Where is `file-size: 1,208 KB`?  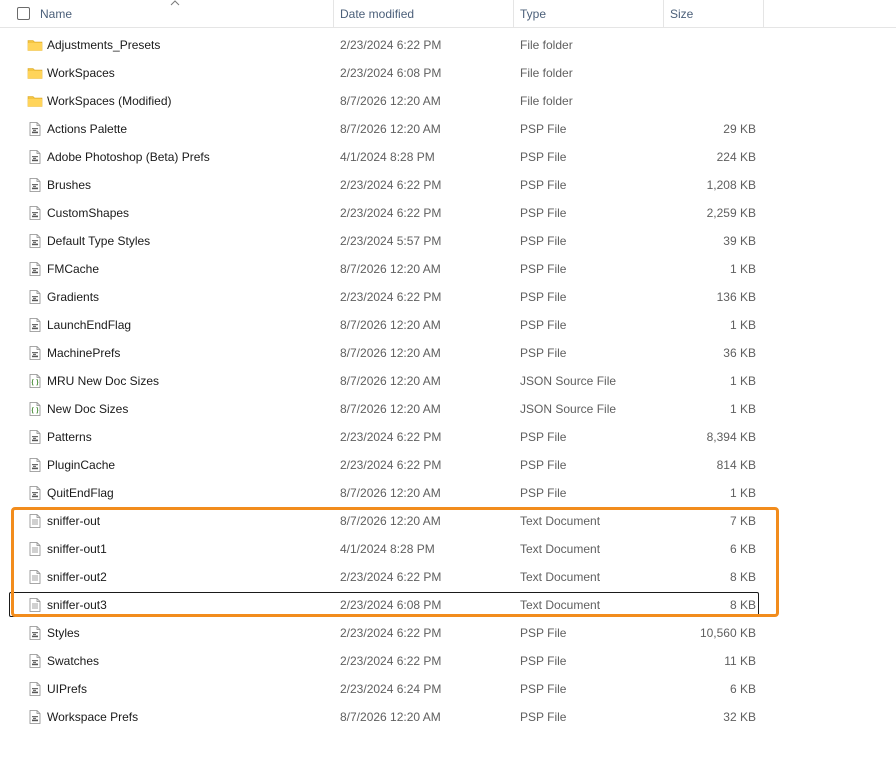
file-size: 1,208 KB is located at coordinates (731, 185).